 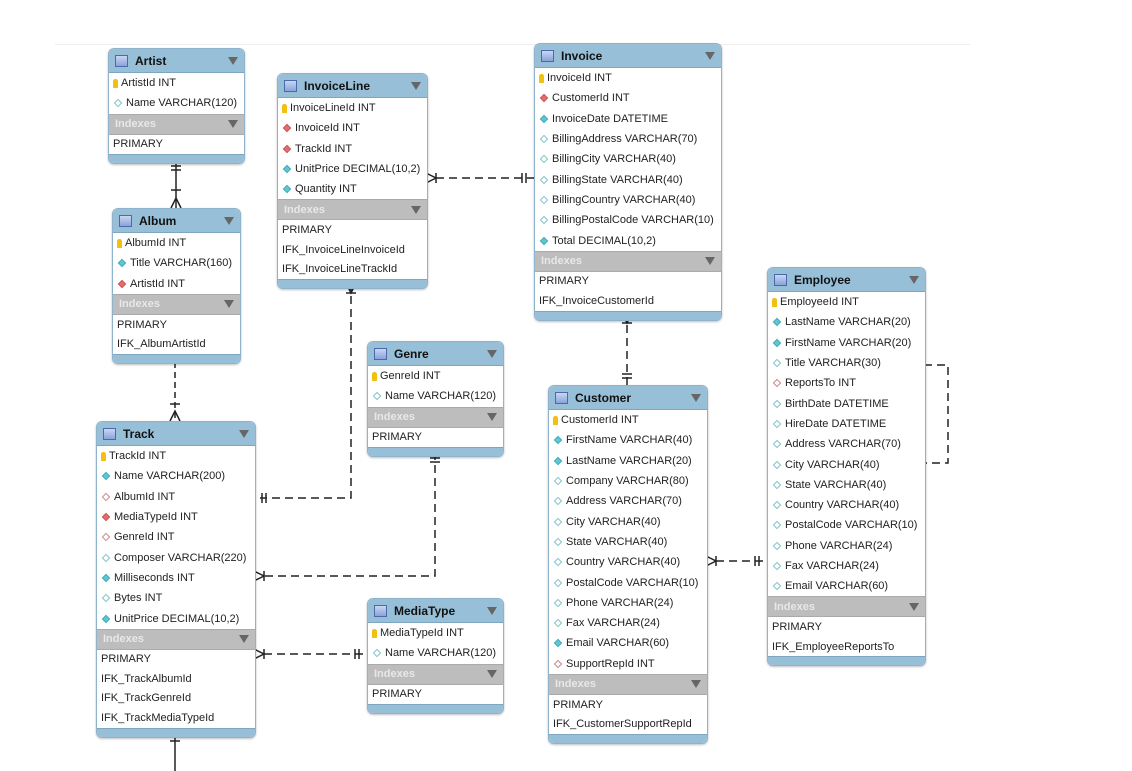 I want to click on column-row: ReportsTo INT, so click(x=846, y=383).